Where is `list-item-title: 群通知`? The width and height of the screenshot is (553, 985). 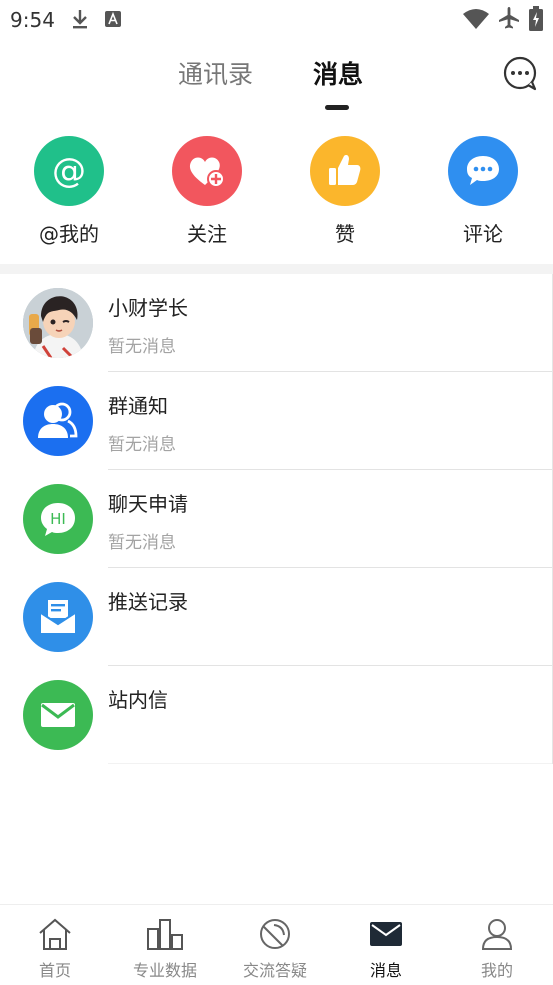
list-item-title: 群通知 is located at coordinates (138, 406).